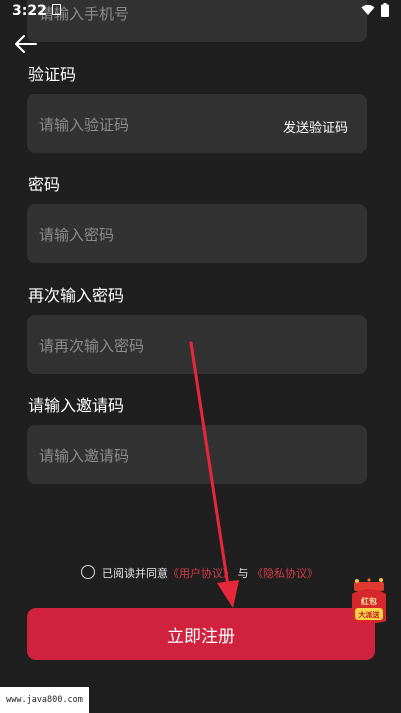 This screenshot has height=713, width=401. What do you see at coordinates (197, 233) in the screenshot?
I see `password-field: 请输入密码` at bounding box center [197, 233].